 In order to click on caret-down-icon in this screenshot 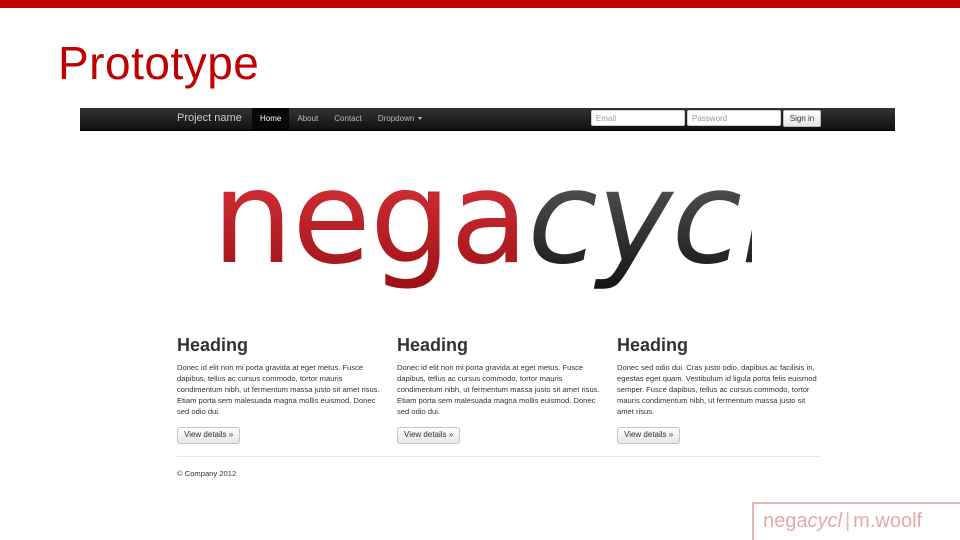, I will do `click(420, 119)`.